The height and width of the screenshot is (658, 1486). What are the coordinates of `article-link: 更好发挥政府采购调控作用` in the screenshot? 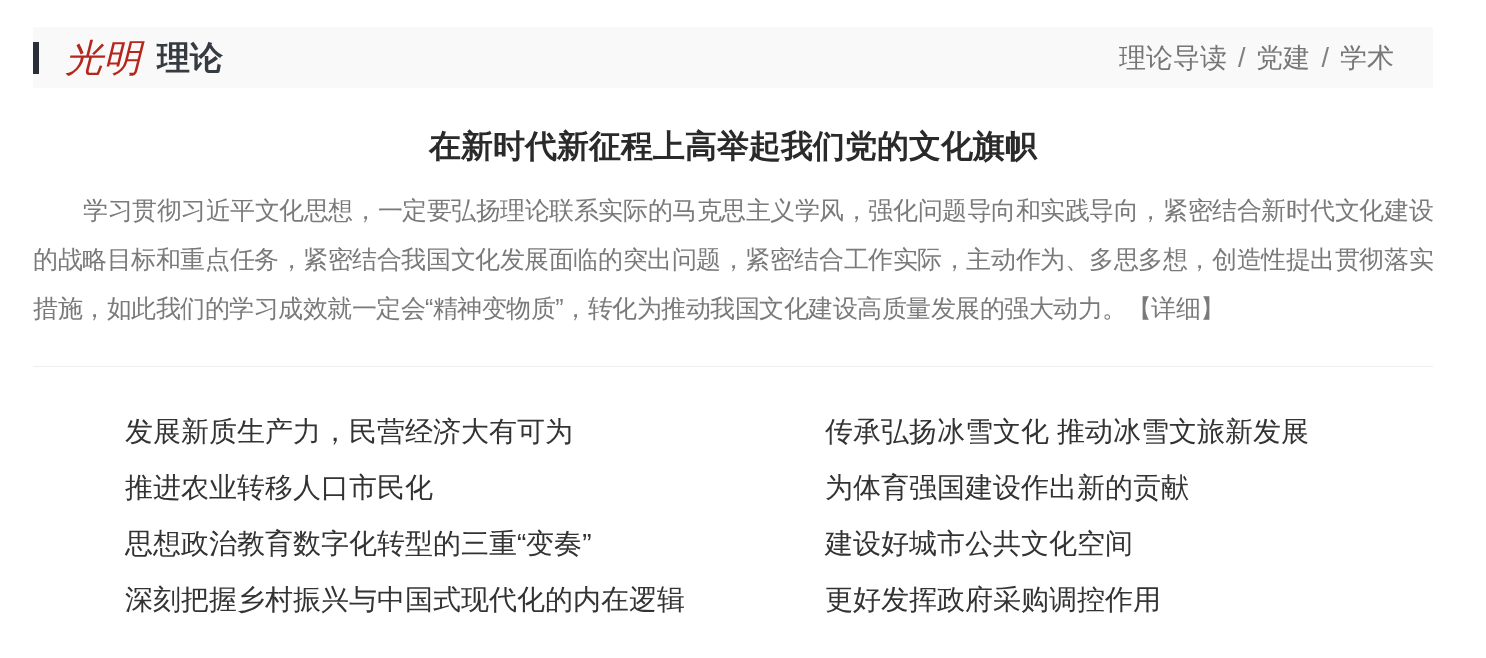 It's located at (993, 599).